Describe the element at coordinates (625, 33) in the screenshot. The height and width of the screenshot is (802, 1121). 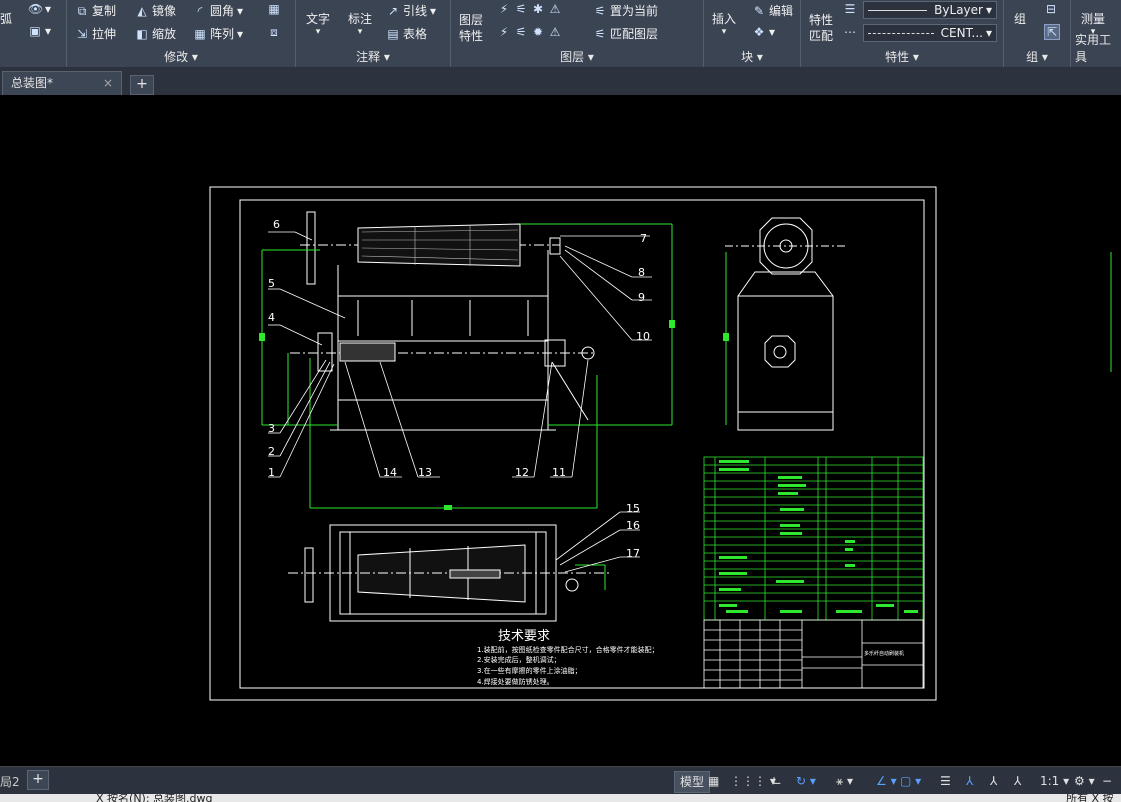
I see `match-layer-button: ⚟ 匹配图层` at that location.